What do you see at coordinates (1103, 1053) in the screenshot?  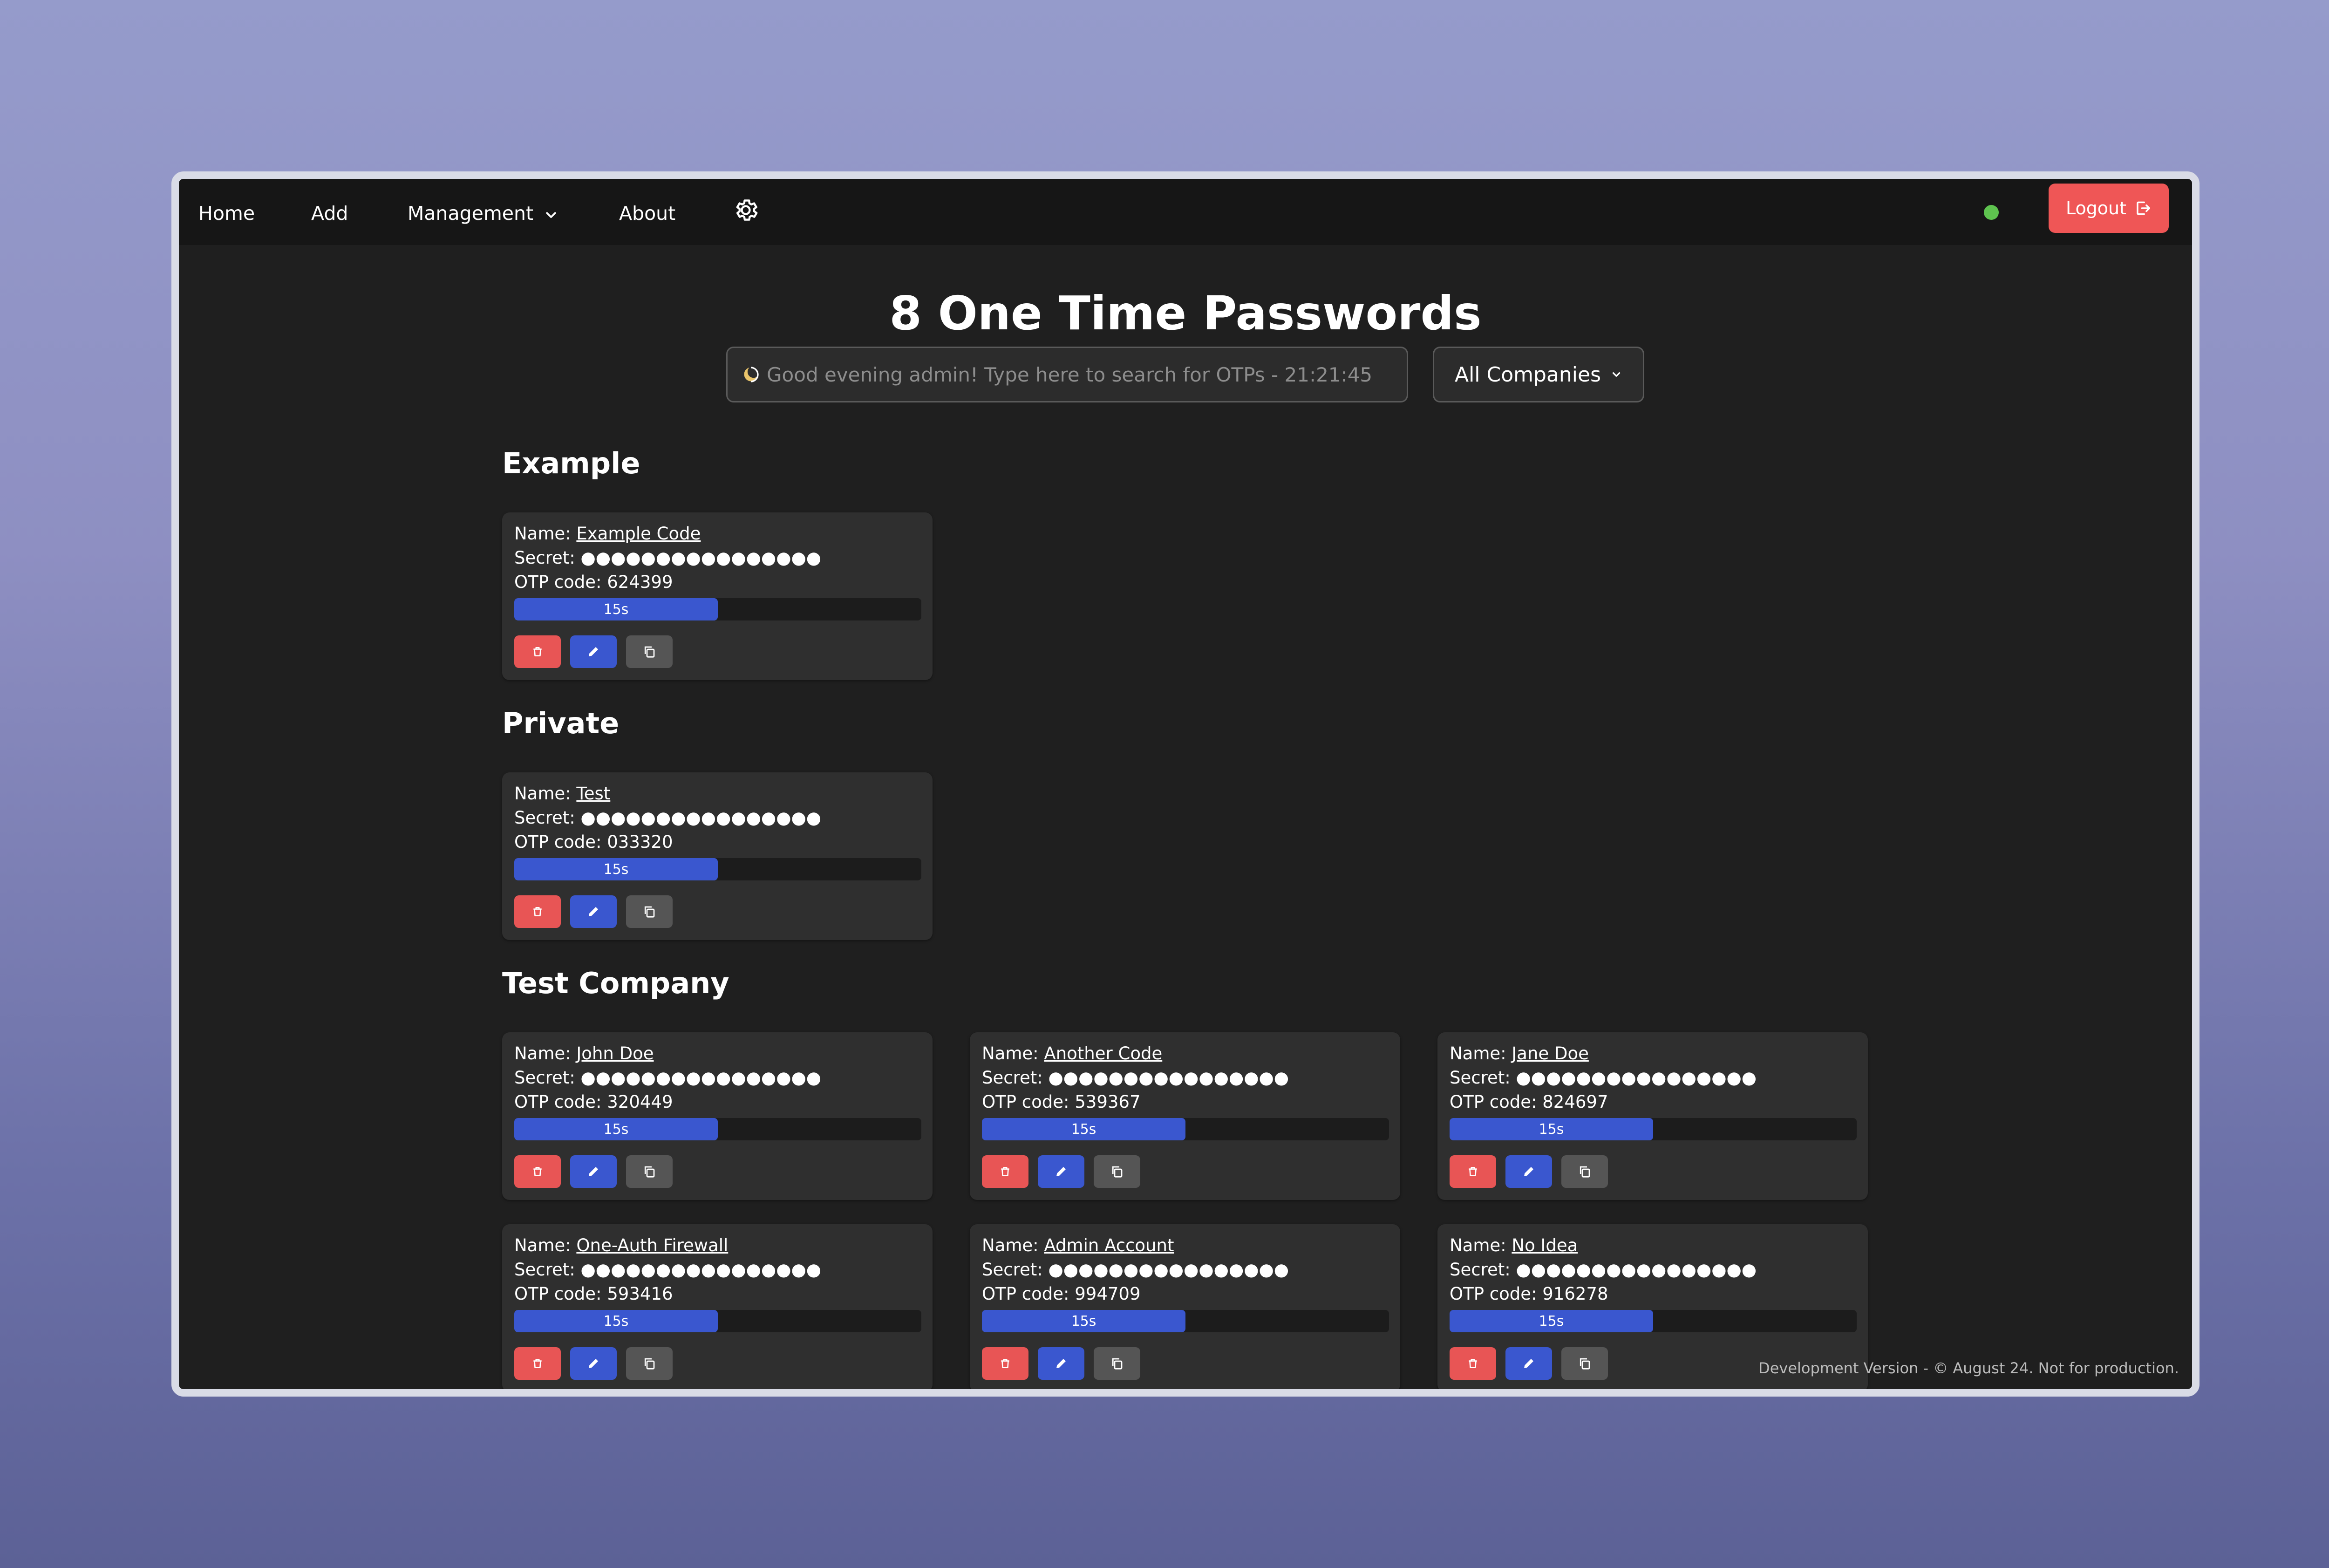 I see `card-name-link: Another Code` at bounding box center [1103, 1053].